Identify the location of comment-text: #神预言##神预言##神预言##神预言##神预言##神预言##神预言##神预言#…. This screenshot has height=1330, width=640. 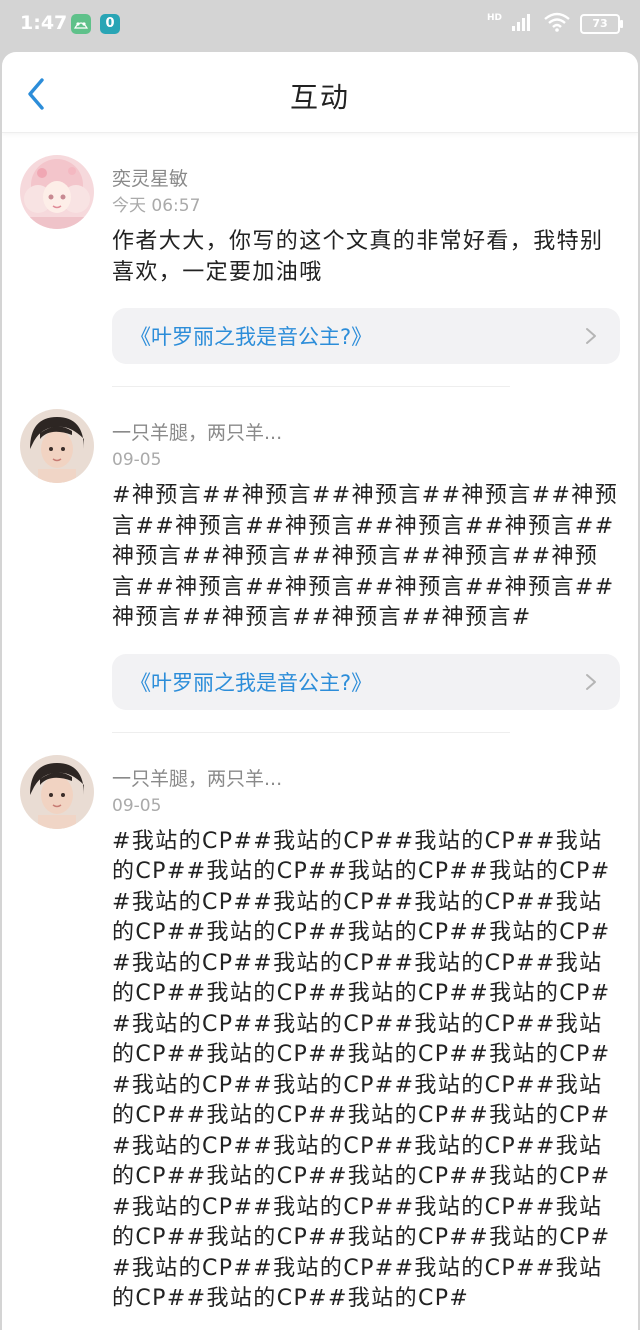
(365, 556).